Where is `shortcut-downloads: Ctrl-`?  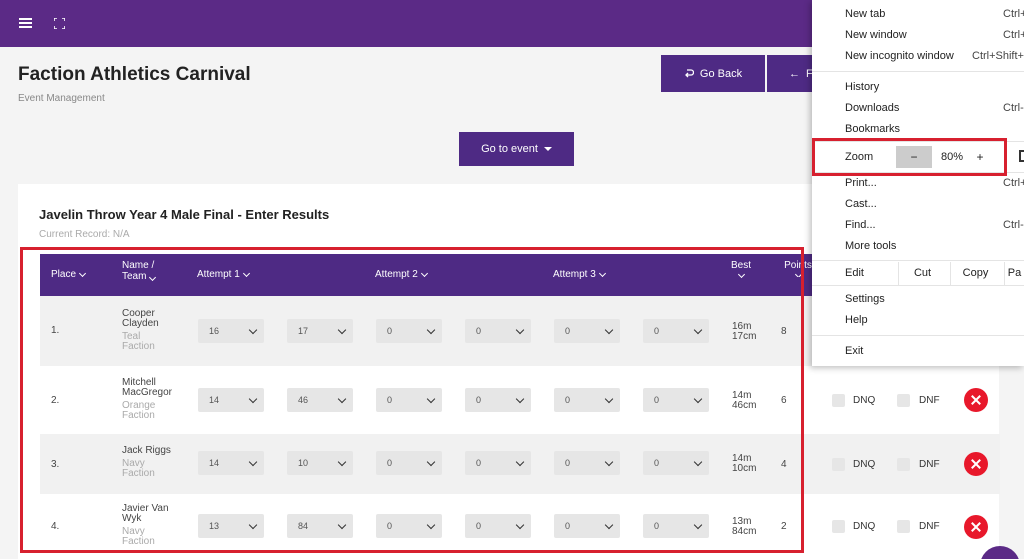
shortcut-downloads: Ctrl- is located at coordinates (1013, 108).